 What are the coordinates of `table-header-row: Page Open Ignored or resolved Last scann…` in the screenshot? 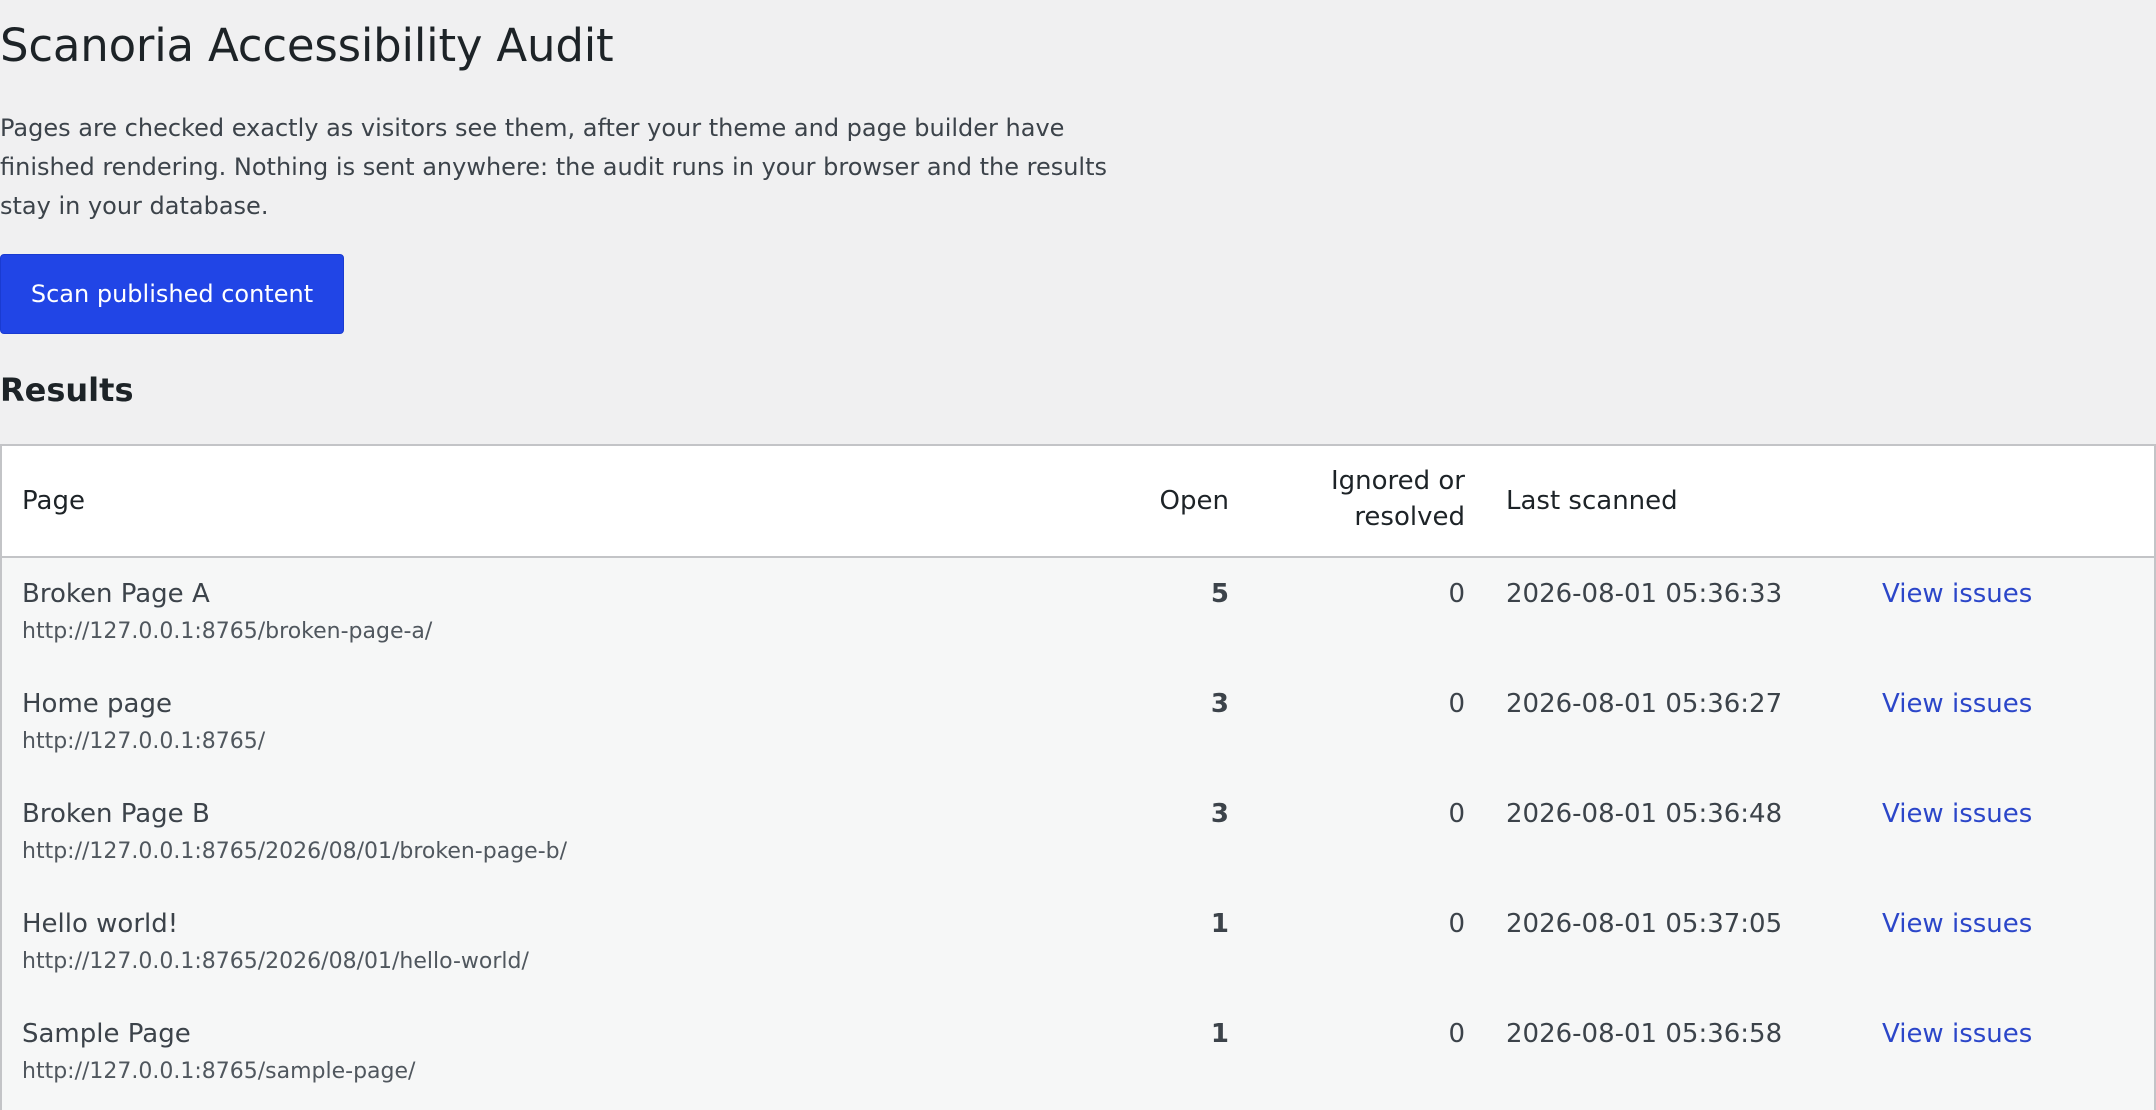 It's located at (1078, 502).